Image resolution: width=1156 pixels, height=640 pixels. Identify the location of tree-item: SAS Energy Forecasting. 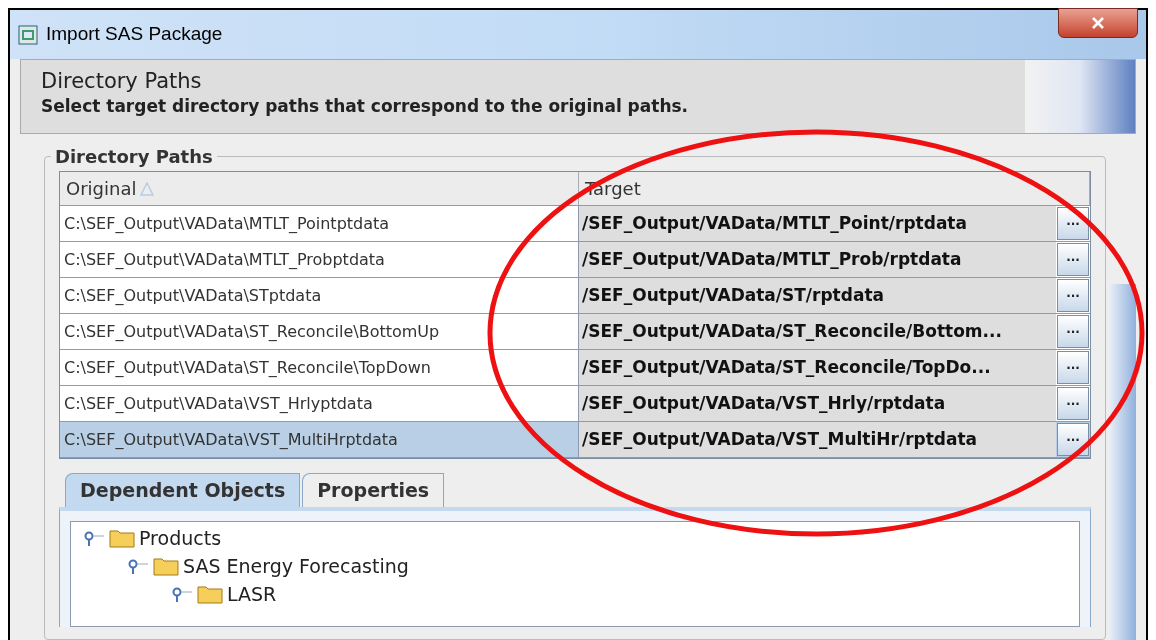
(296, 566).